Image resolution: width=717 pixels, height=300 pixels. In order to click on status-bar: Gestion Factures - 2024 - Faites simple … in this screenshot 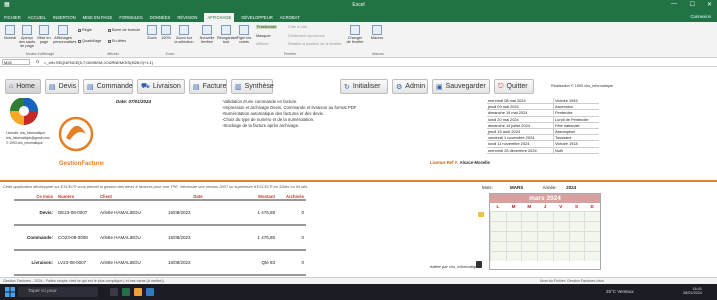, I will do `click(358, 280)`.